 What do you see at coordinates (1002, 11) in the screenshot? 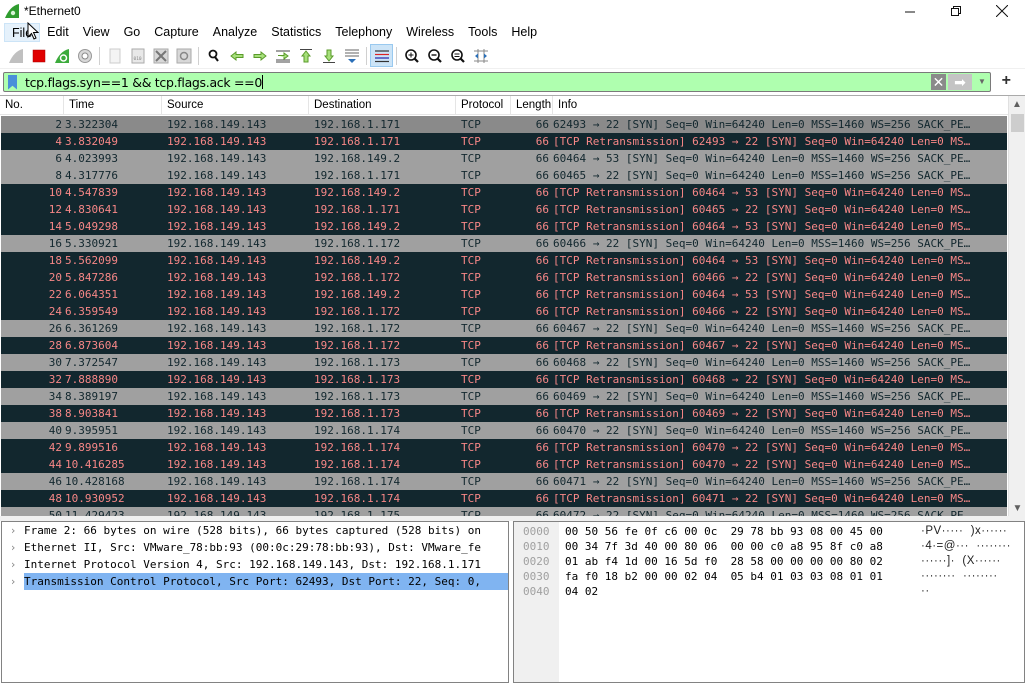
I see `close-button` at bounding box center [1002, 11].